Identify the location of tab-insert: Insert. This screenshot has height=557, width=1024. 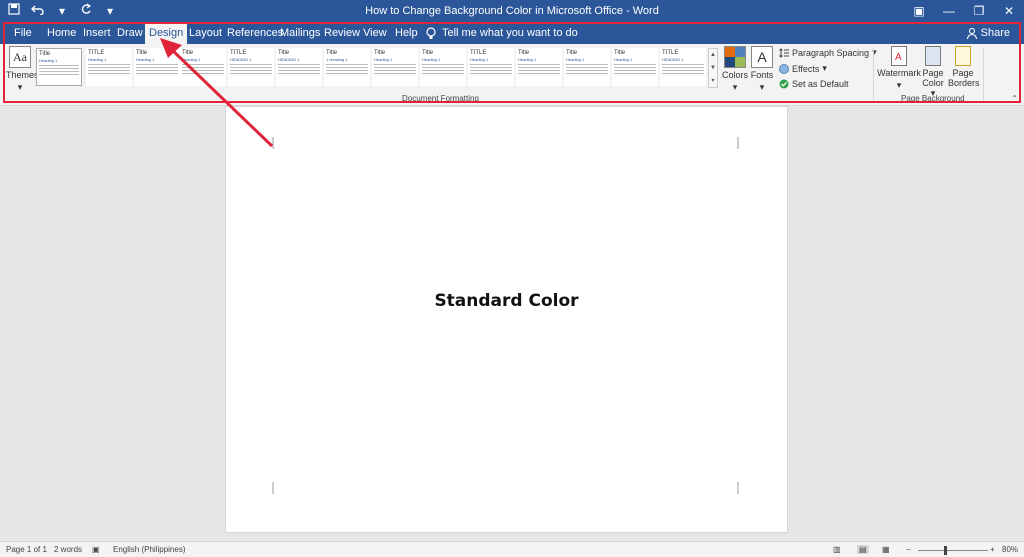
(97, 33).